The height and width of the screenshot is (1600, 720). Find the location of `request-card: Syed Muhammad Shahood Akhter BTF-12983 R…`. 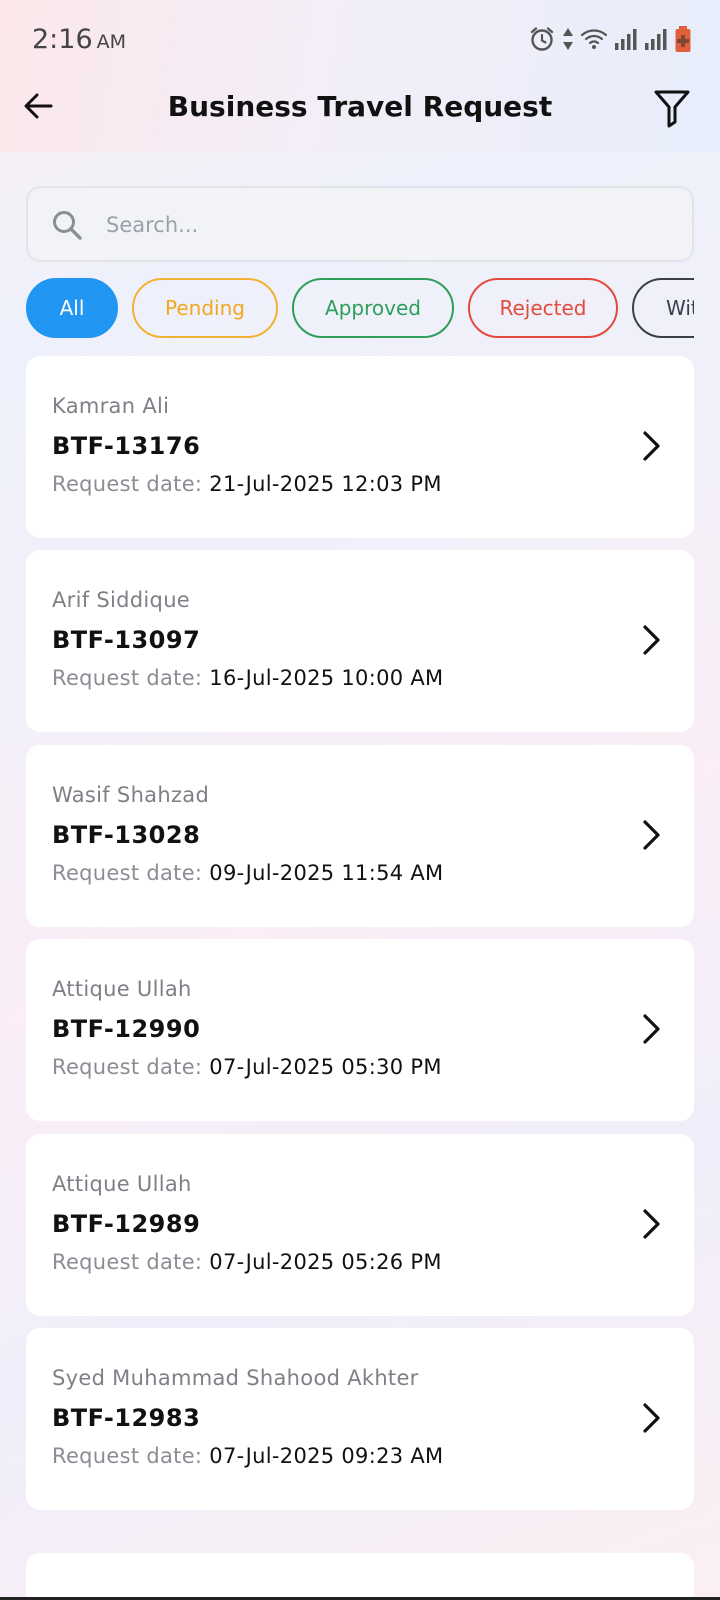

request-card: Syed Muhammad Shahood Akhter BTF-12983 R… is located at coordinates (360, 1419).